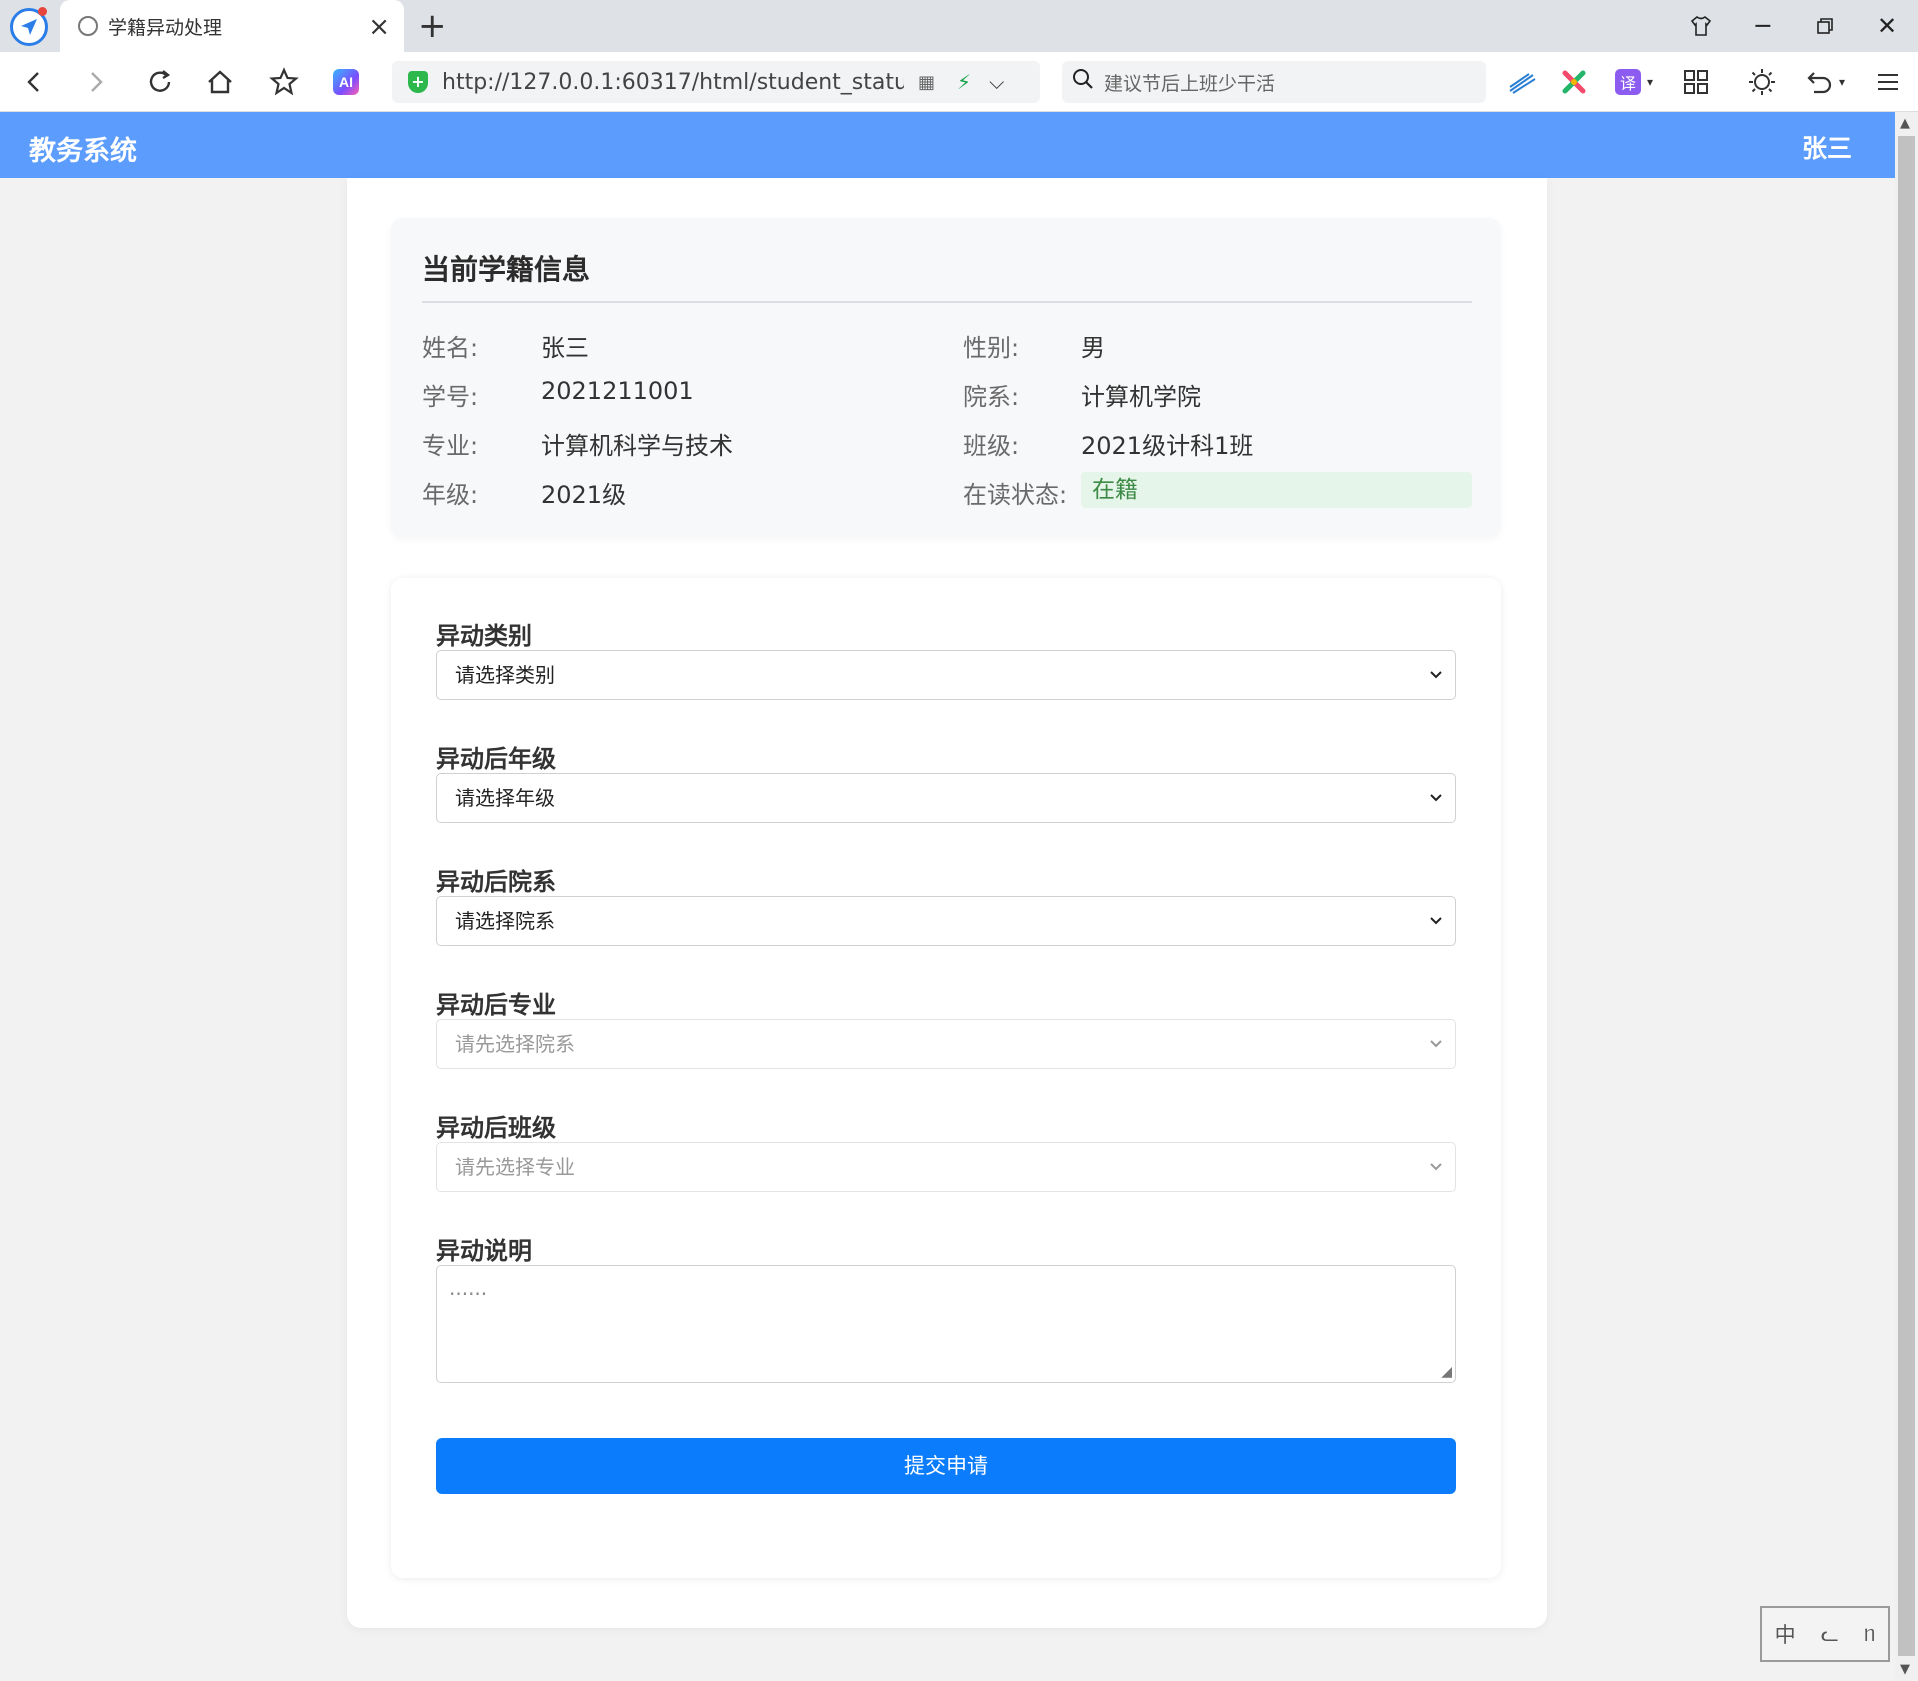 Image resolution: width=1918 pixels, height=1681 pixels. Describe the element at coordinates (450, 348) in the screenshot. I see `info-label: 姓名:` at that location.